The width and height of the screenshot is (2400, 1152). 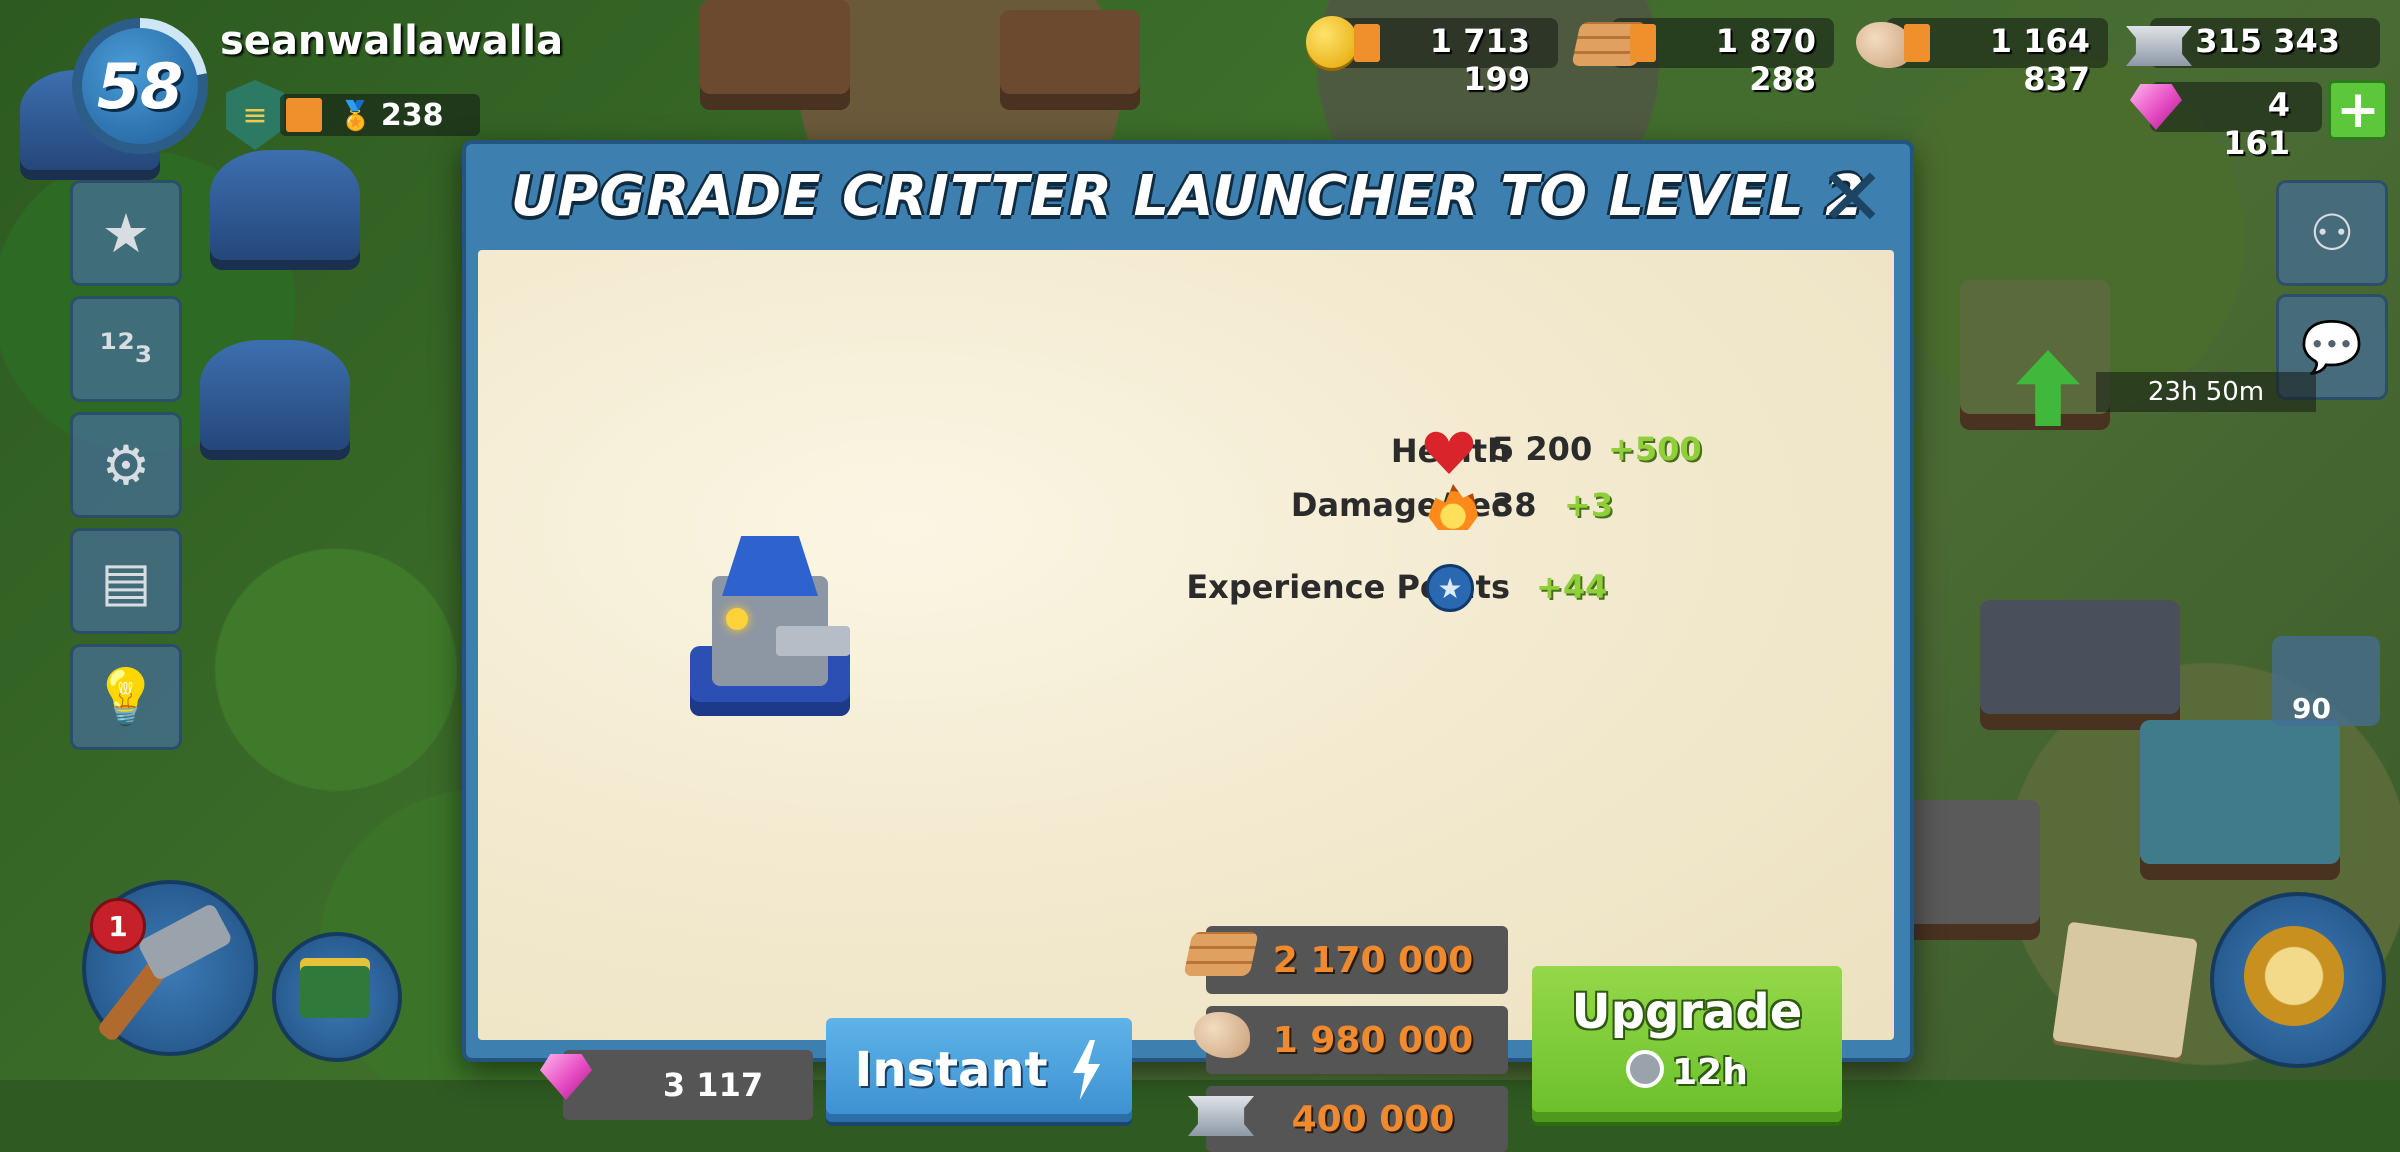 I want to click on builder-count-badge: 1, so click(x=118, y=926).